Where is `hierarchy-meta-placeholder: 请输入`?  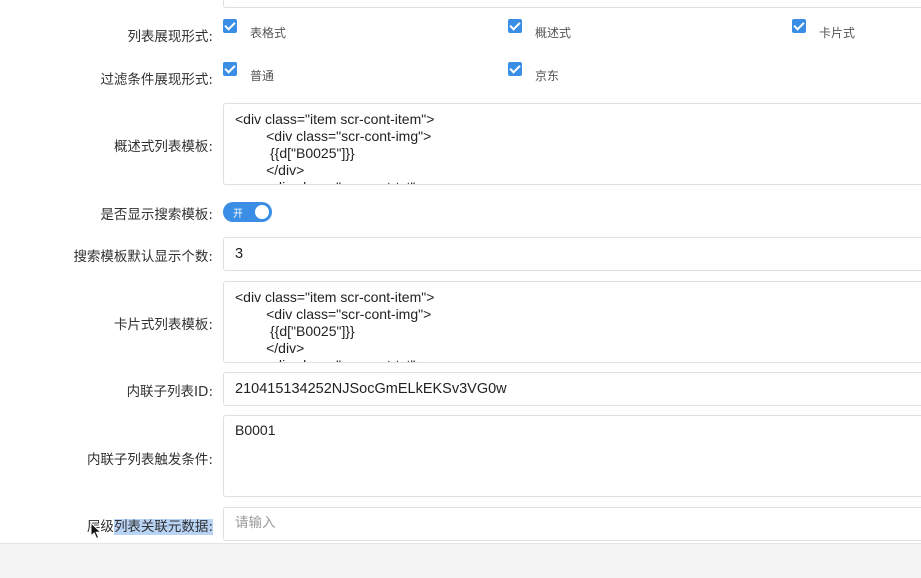 hierarchy-meta-placeholder: 请输入 is located at coordinates (255, 523).